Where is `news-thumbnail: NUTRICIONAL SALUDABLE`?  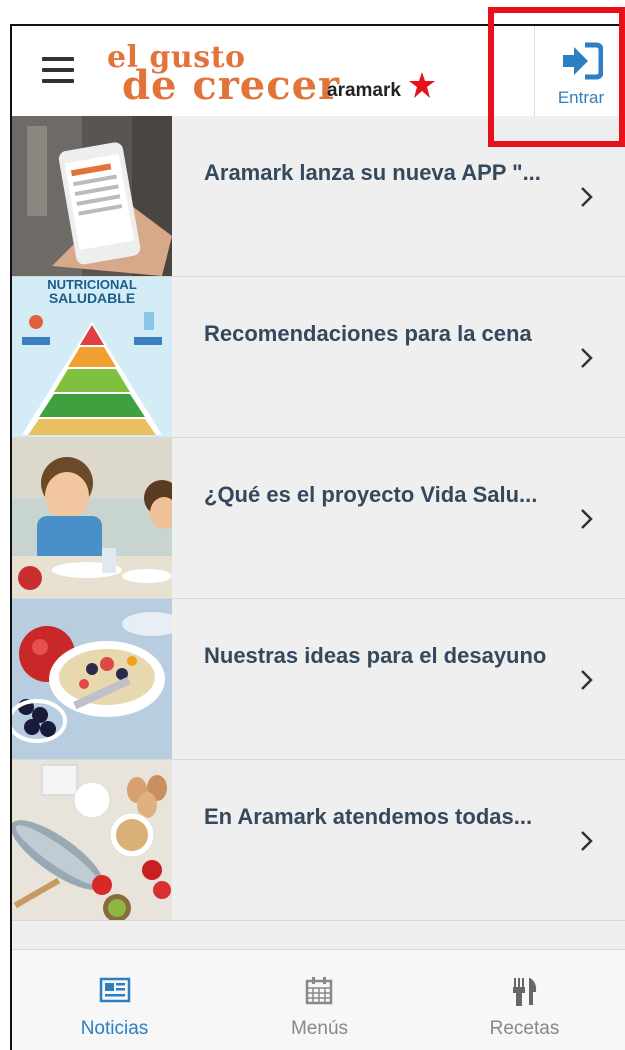
news-thumbnail: NUTRICIONAL SALUDABLE is located at coordinates (92, 357).